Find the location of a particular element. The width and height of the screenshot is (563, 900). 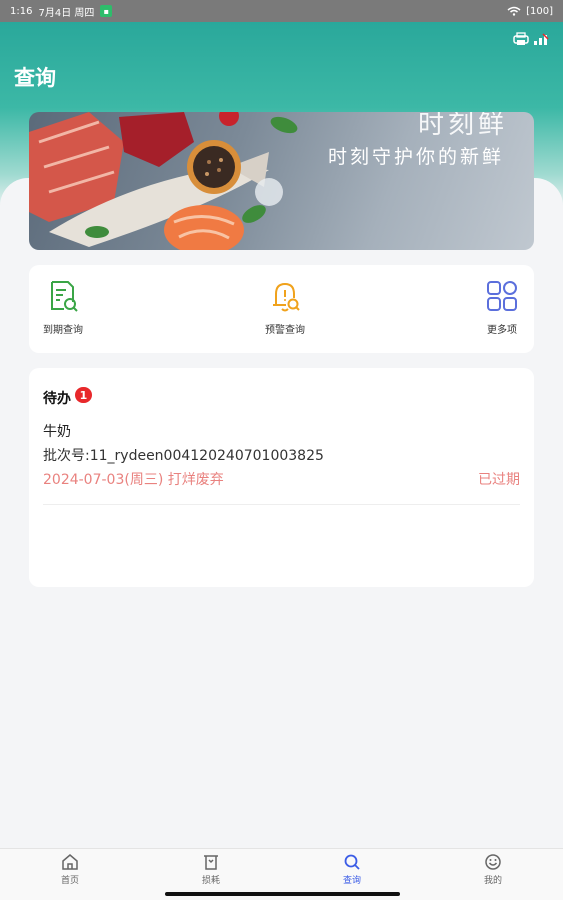

quick-menu: 到期查询 预警查询 更多项 is located at coordinates (281, 309).